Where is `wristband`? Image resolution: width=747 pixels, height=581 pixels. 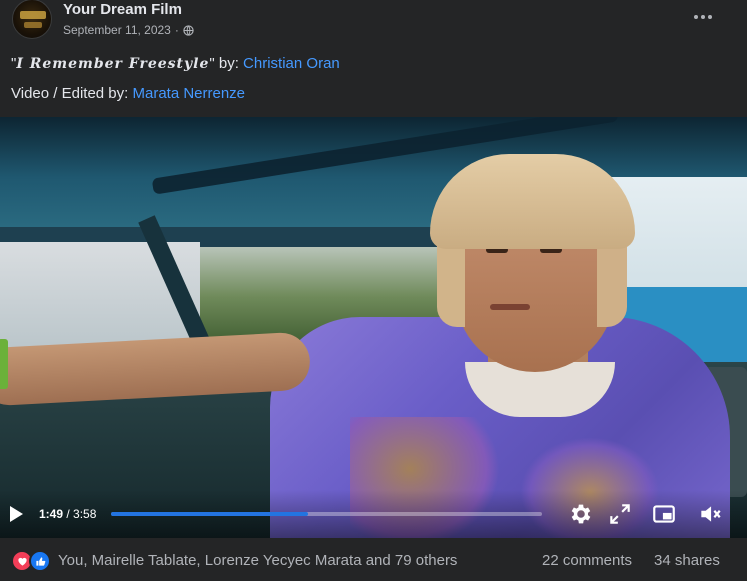
wristband is located at coordinates (4, 364).